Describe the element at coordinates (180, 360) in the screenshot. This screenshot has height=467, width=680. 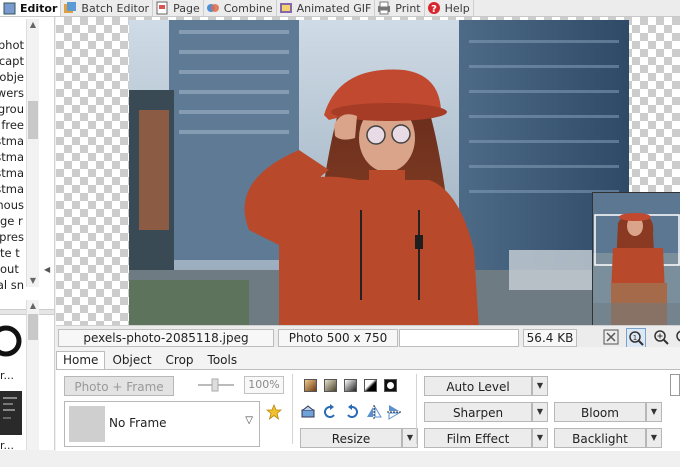
I see `ribbon-tab-crop: Crop` at that location.